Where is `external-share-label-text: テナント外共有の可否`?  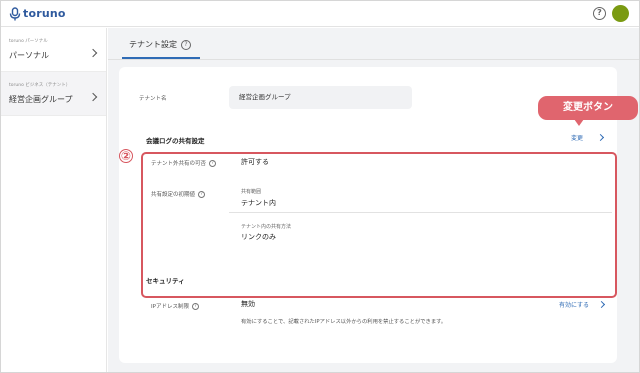
external-share-label-text: テナント外共有の可否 is located at coordinates (179, 164).